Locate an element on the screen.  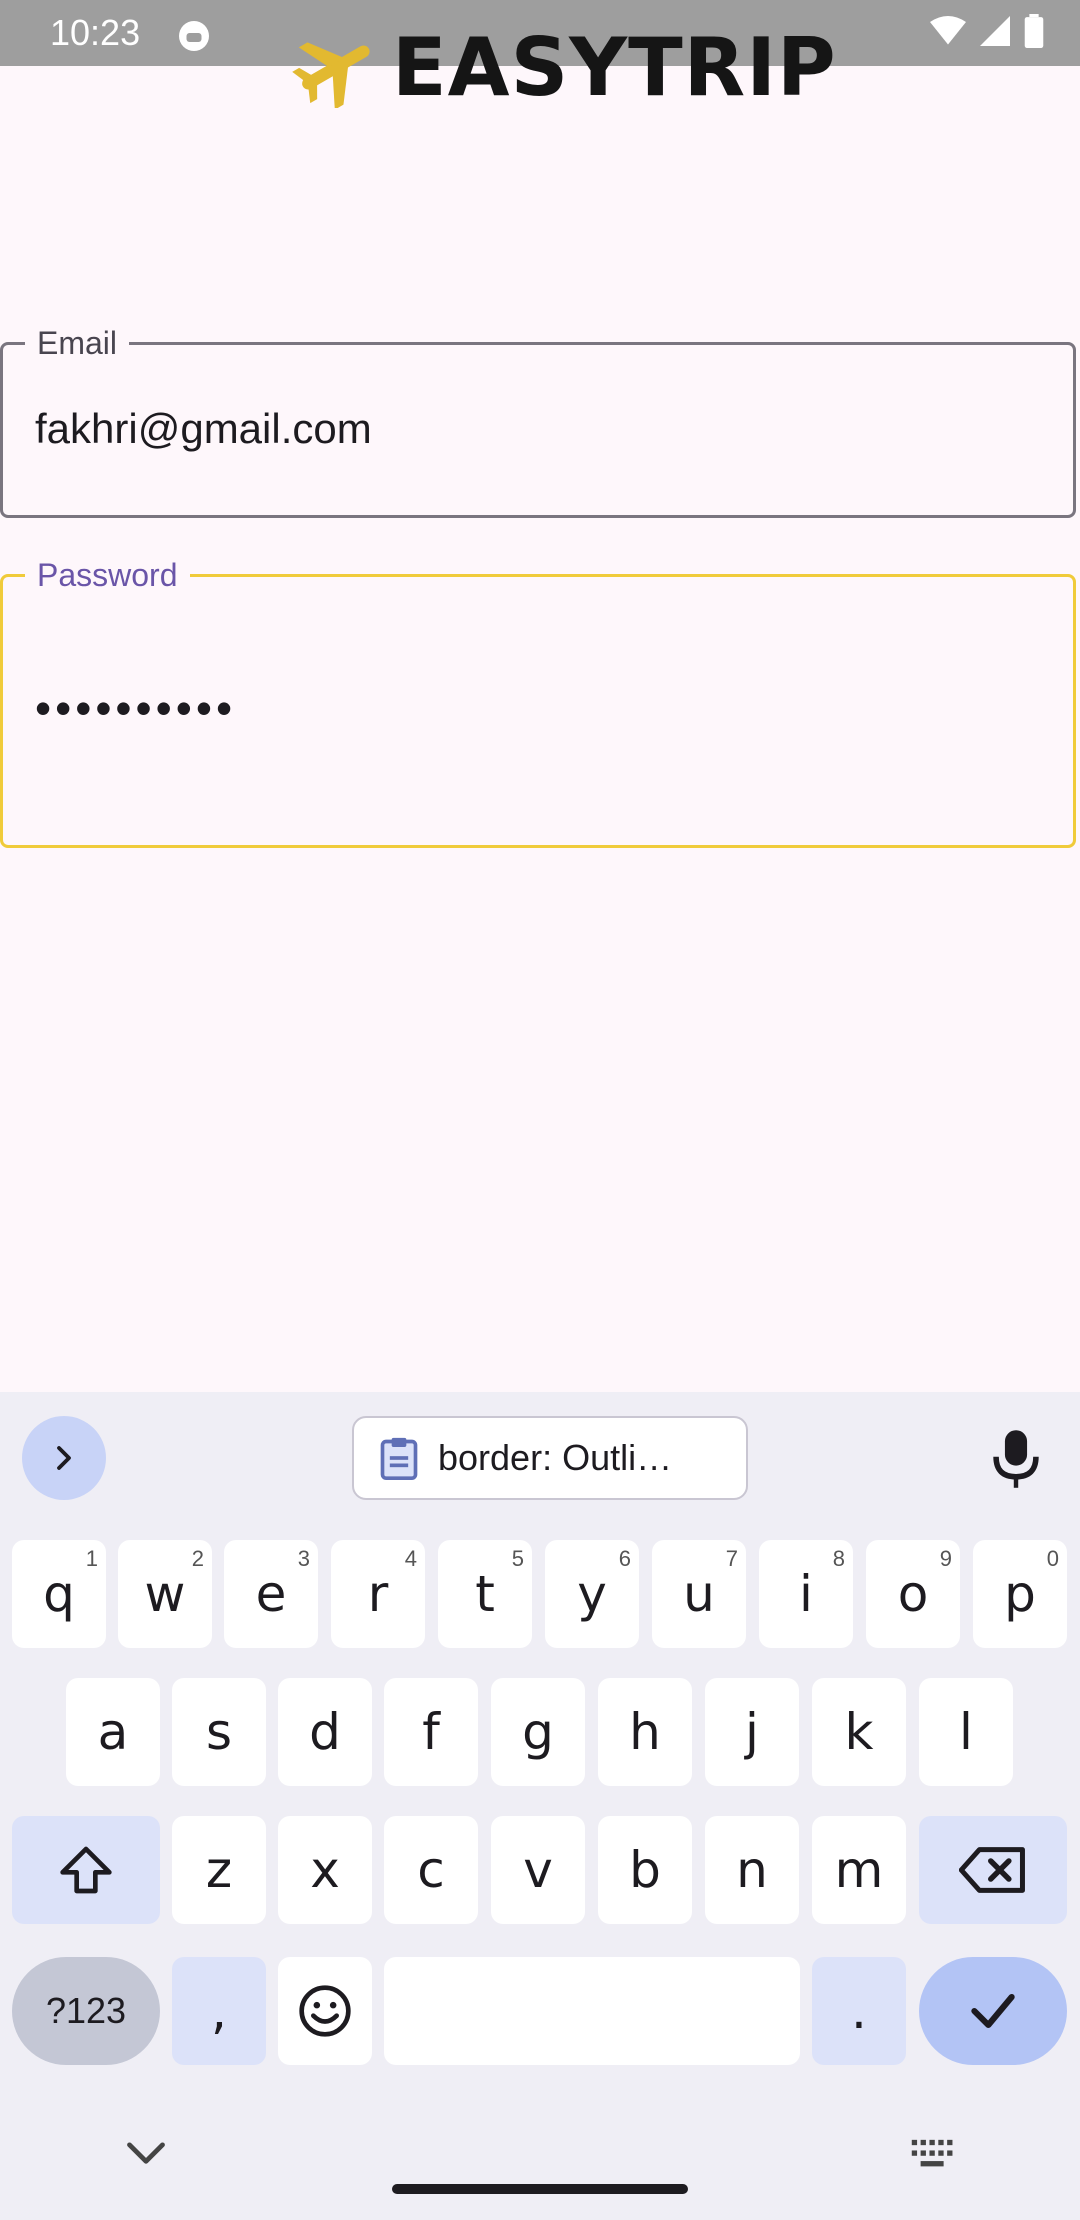
emoji-icon is located at coordinates (325, 2011).